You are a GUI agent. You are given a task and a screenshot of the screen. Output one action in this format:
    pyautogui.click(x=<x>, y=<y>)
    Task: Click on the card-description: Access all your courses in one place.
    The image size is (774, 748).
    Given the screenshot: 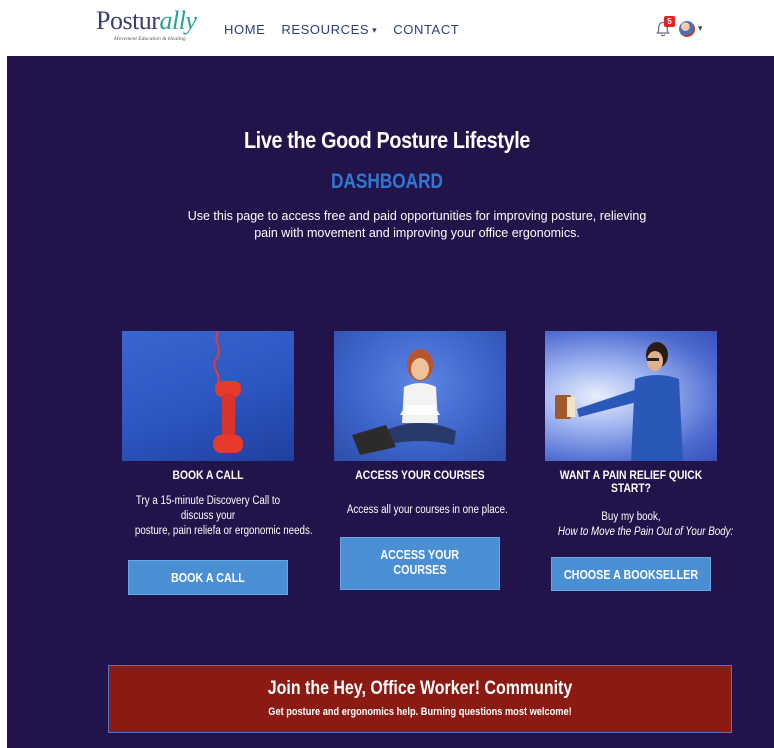 What is the action you would take?
    pyautogui.click(x=427, y=510)
    